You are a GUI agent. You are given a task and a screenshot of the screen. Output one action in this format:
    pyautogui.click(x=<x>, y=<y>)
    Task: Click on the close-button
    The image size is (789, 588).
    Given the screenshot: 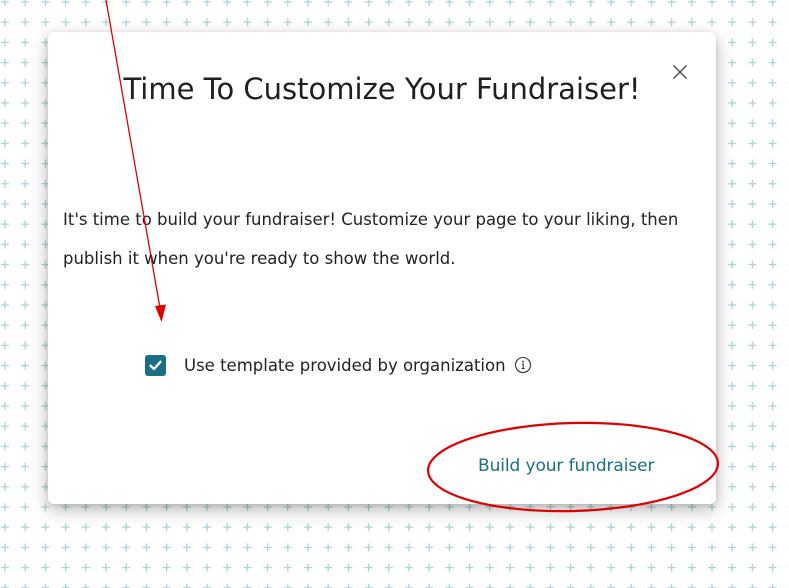 What is the action you would take?
    pyautogui.click(x=680, y=72)
    